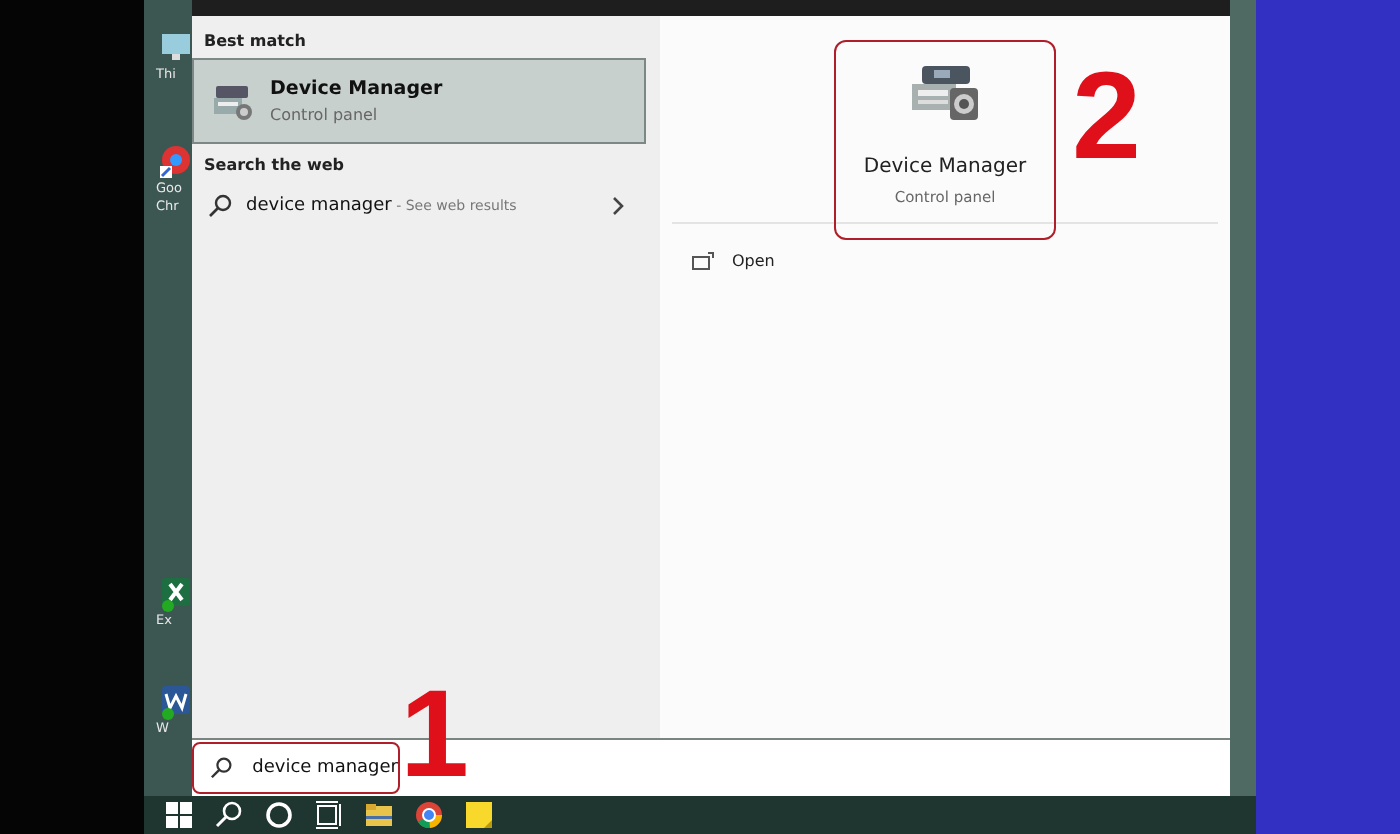  Describe the element at coordinates (174, 47) in the screenshot. I see `computer-icon` at that location.